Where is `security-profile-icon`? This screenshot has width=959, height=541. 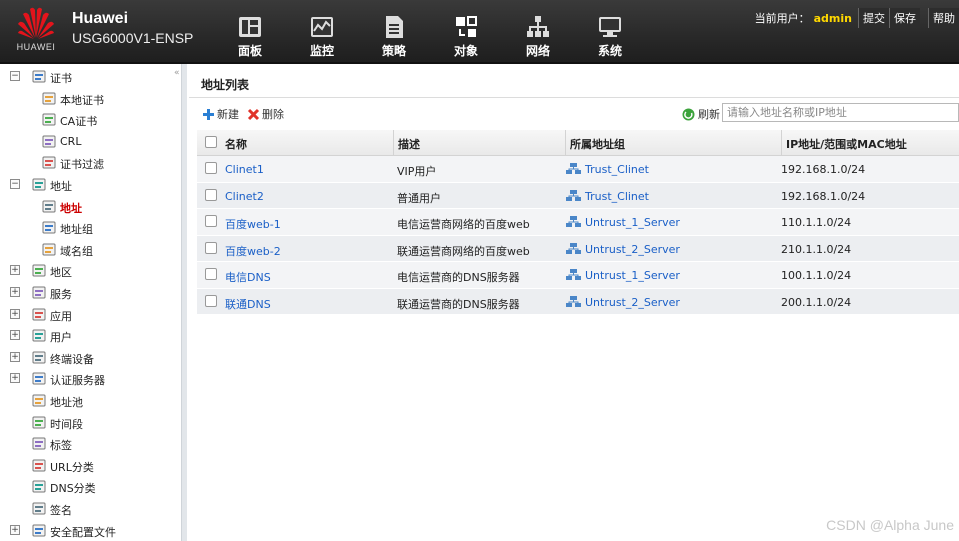 security-profile-icon is located at coordinates (39, 530).